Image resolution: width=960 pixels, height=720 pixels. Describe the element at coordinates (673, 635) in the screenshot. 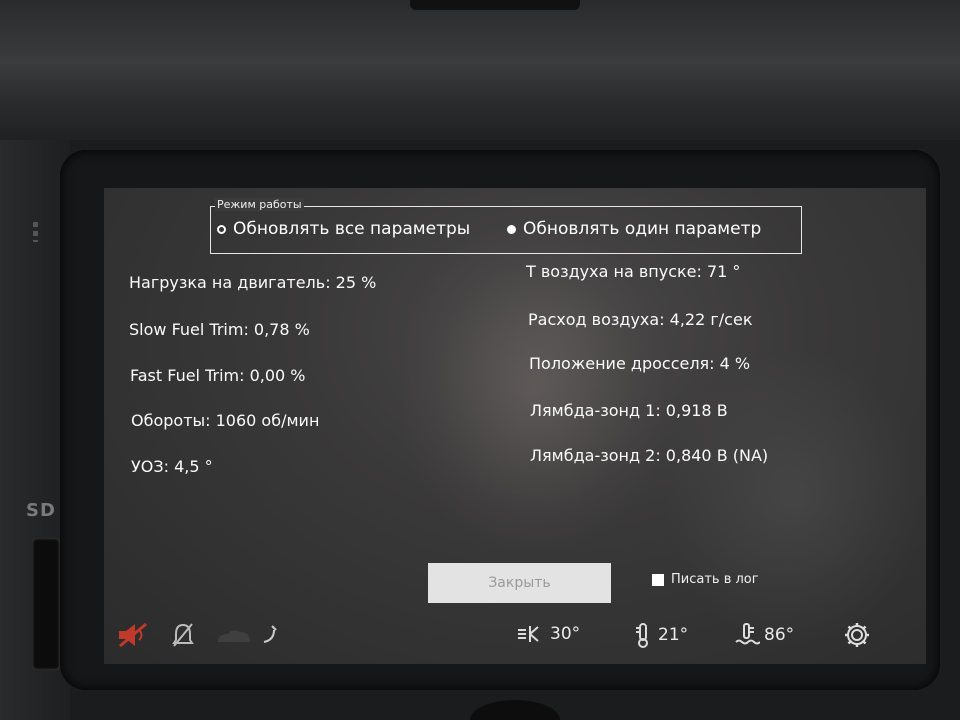

I see `cabin-temp-value: 21°` at that location.